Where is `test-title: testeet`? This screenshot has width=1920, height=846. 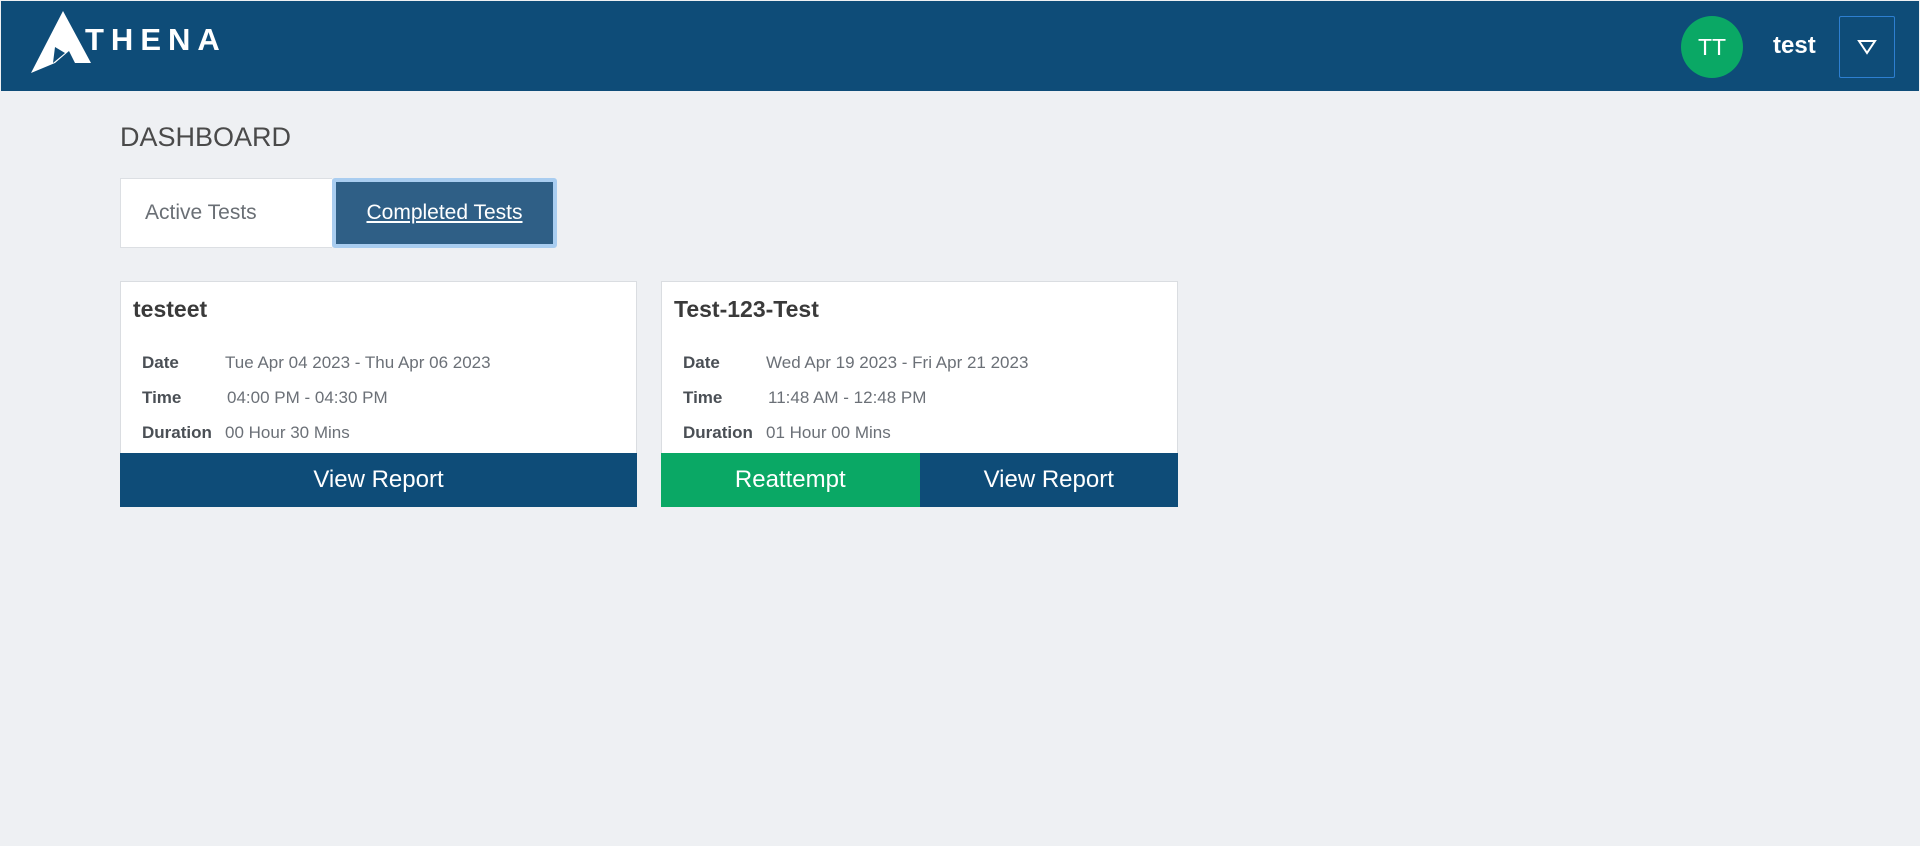
test-title: testeet is located at coordinates (170, 309).